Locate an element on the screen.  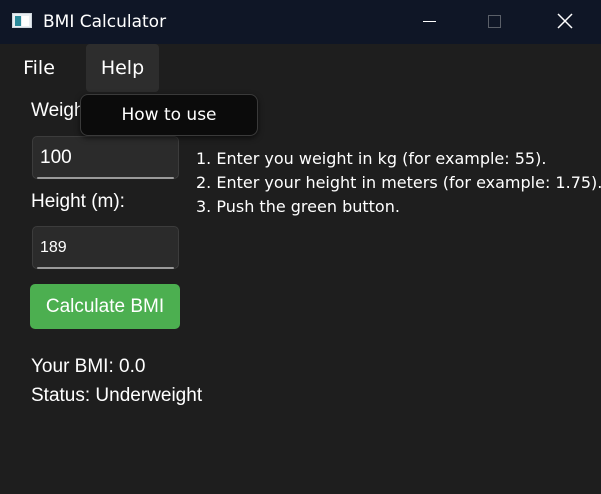
calculator-app-icon is located at coordinates (22, 20).